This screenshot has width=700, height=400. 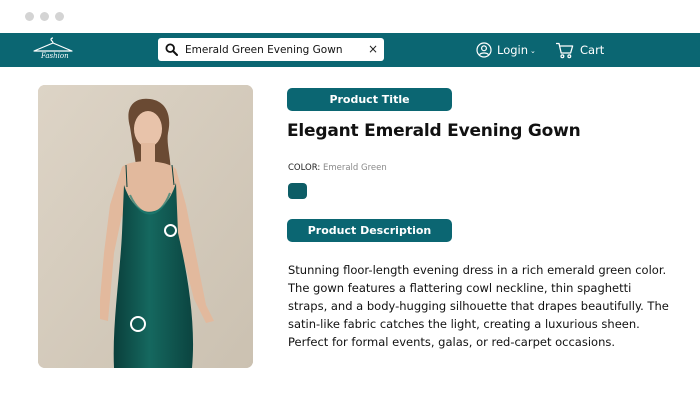 What do you see at coordinates (297, 191) in the screenshot?
I see `color-swatch-emerald` at bounding box center [297, 191].